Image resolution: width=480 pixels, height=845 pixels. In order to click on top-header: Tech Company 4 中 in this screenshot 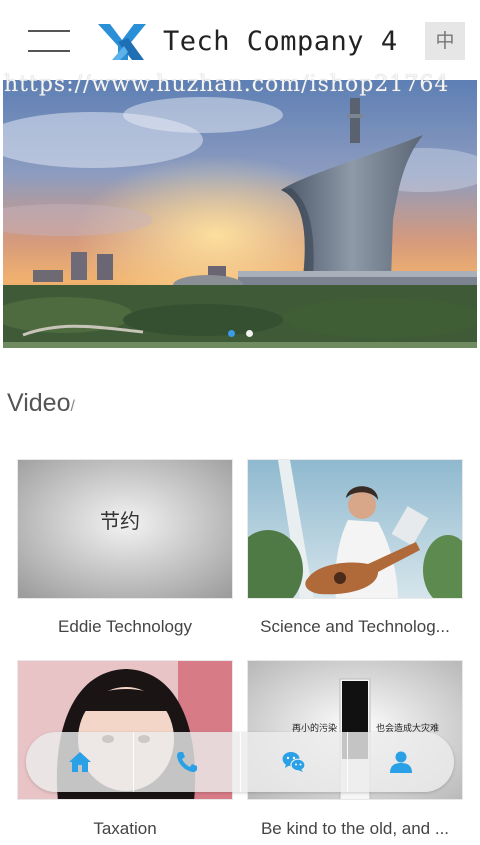, I will do `click(240, 41)`.